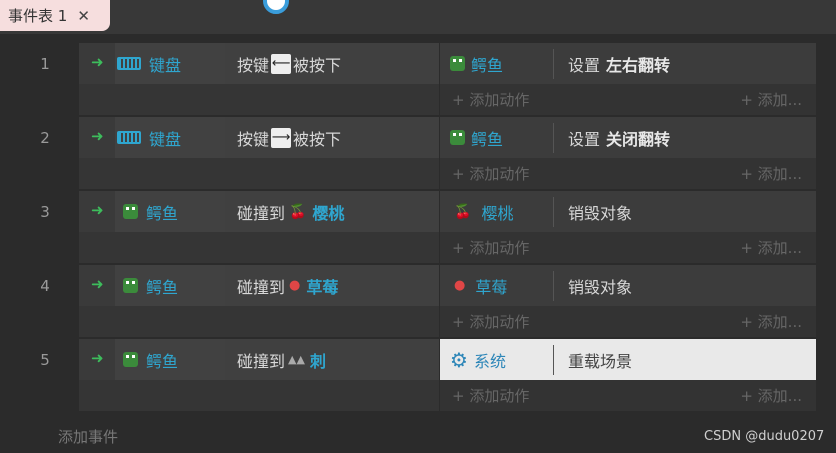  I want to click on top-bar: 事件表 1 ✕, so click(418, 17).